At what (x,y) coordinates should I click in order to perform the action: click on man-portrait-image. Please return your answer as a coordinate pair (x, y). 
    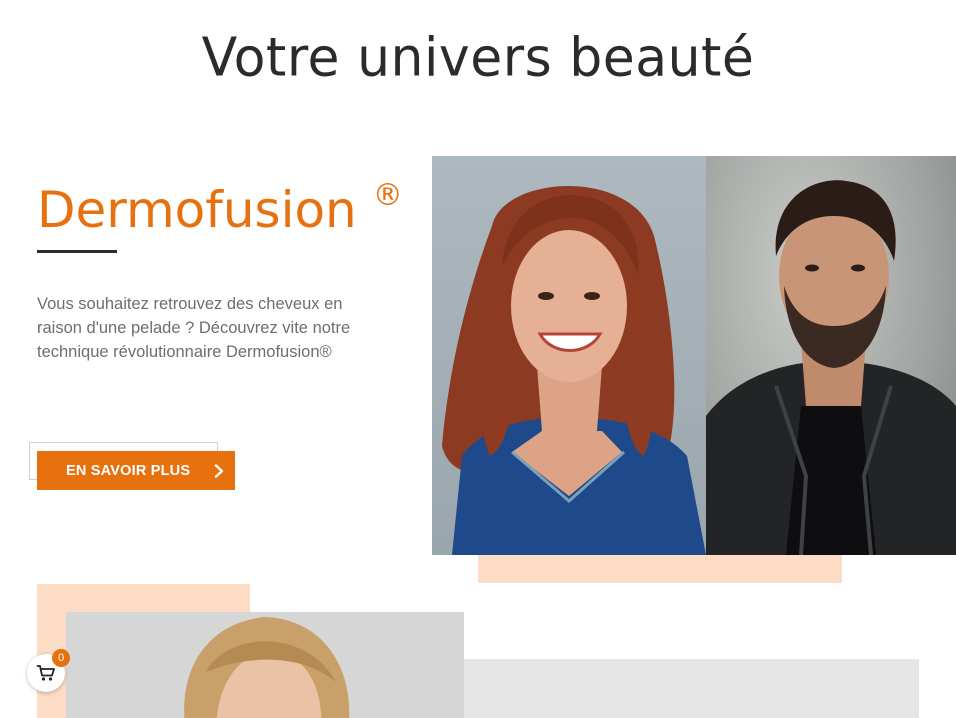
    Looking at the image, I should click on (831, 355).